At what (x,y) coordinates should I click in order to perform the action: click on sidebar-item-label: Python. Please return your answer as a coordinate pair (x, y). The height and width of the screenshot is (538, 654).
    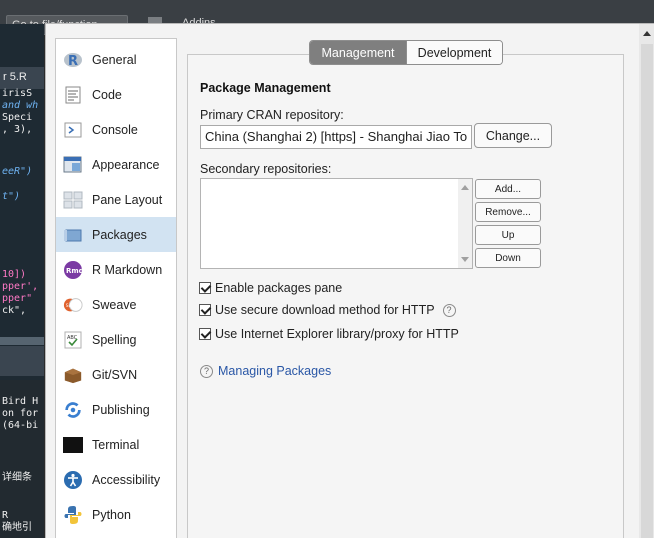
    Looking at the image, I should click on (111, 514).